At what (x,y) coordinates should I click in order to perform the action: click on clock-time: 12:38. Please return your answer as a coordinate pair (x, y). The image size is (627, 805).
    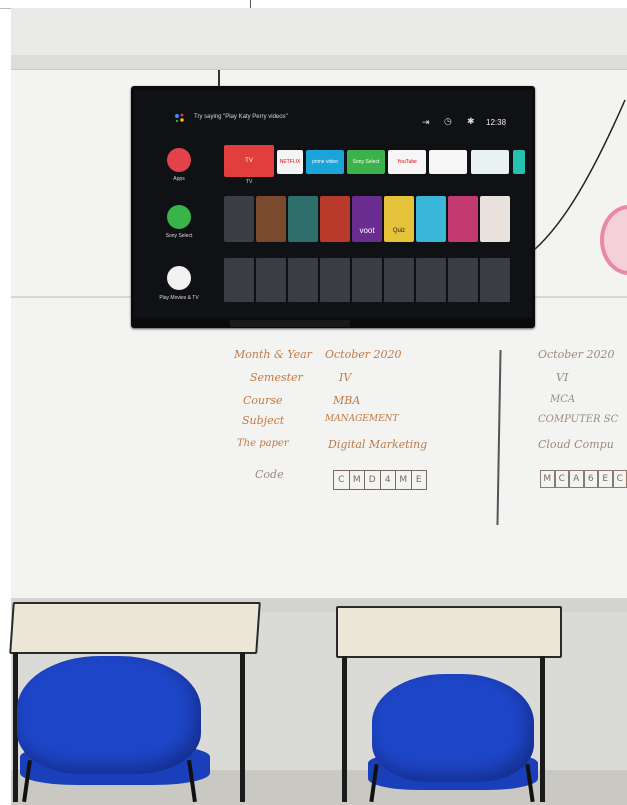
    Looking at the image, I should click on (496, 122).